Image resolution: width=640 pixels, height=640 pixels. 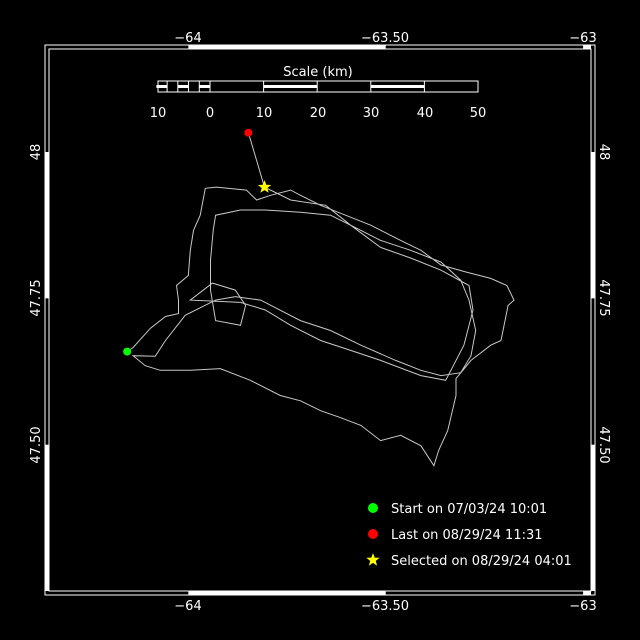 I want to click on legend-start-label: Start on 07/03/24 10:01, so click(x=469, y=509).